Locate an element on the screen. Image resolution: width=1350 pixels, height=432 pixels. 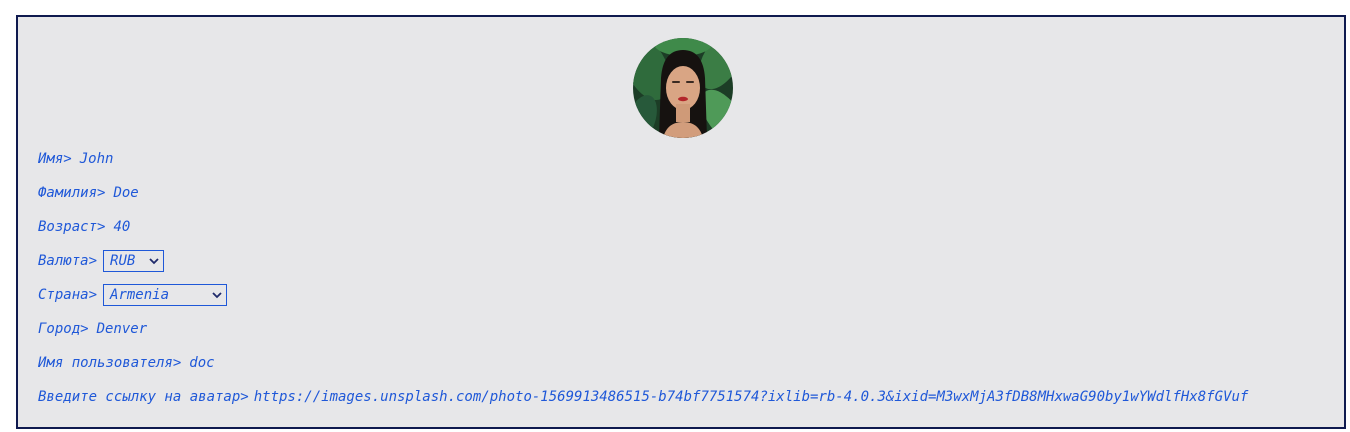
country-label: Страна> is located at coordinates (68, 295).